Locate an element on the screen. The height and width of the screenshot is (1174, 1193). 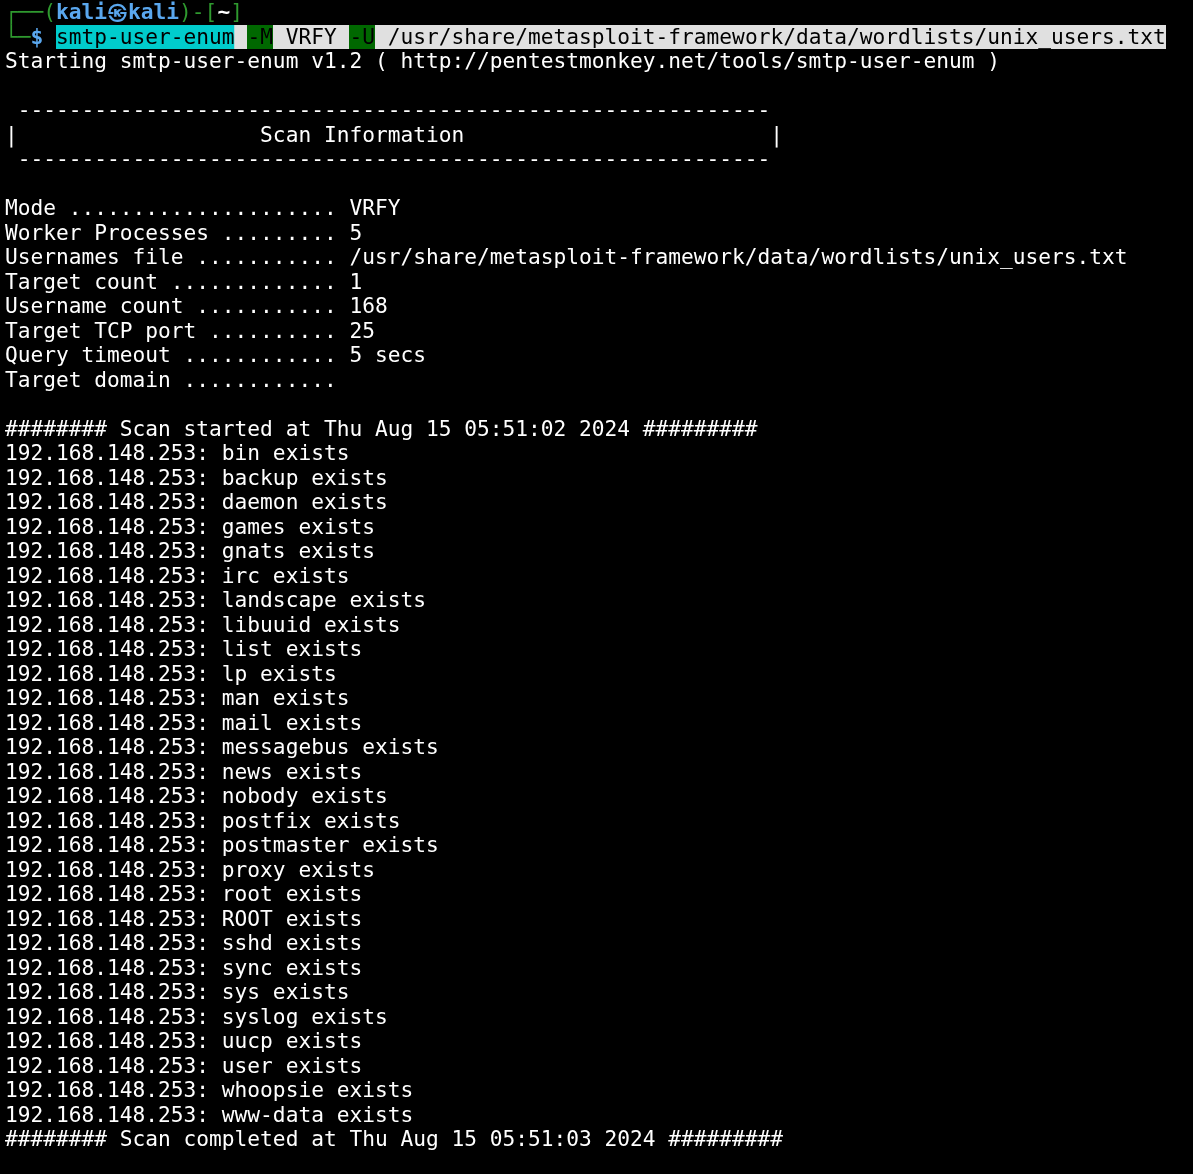
section-title: | Scan Information | is located at coordinates (394, 134).